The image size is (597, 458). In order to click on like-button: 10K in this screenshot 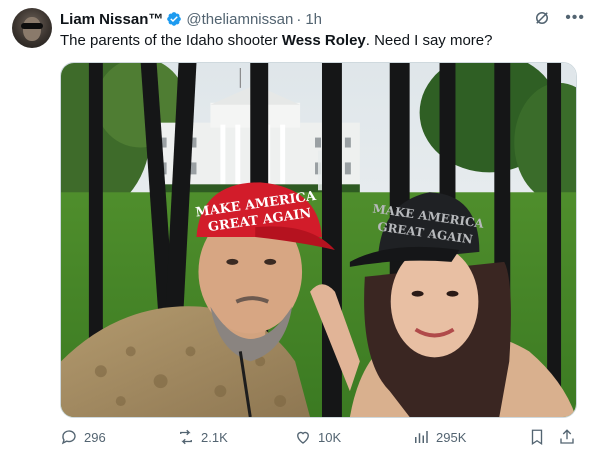, I will do `click(317, 437)`.